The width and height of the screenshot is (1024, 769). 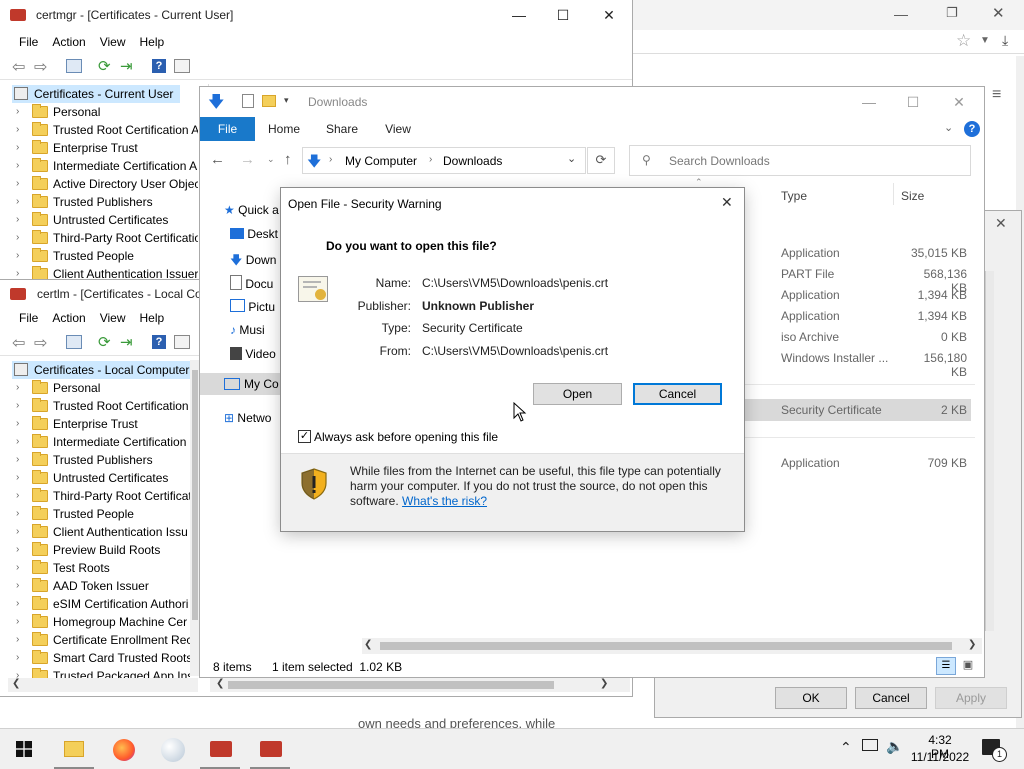 What do you see at coordinates (247, 330) in the screenshot?
I see `nav-music: ♪ Musi` at bounding box center [247, 330].